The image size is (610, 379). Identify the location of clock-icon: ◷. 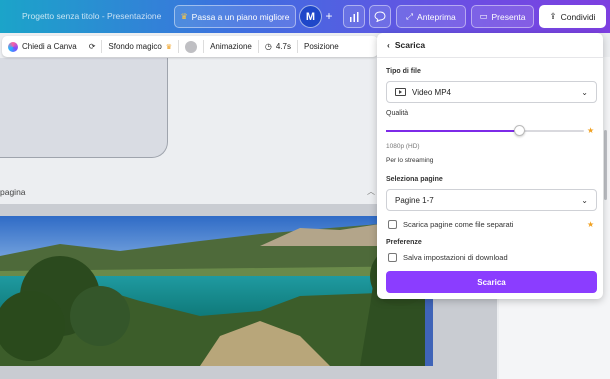
(268, 46).